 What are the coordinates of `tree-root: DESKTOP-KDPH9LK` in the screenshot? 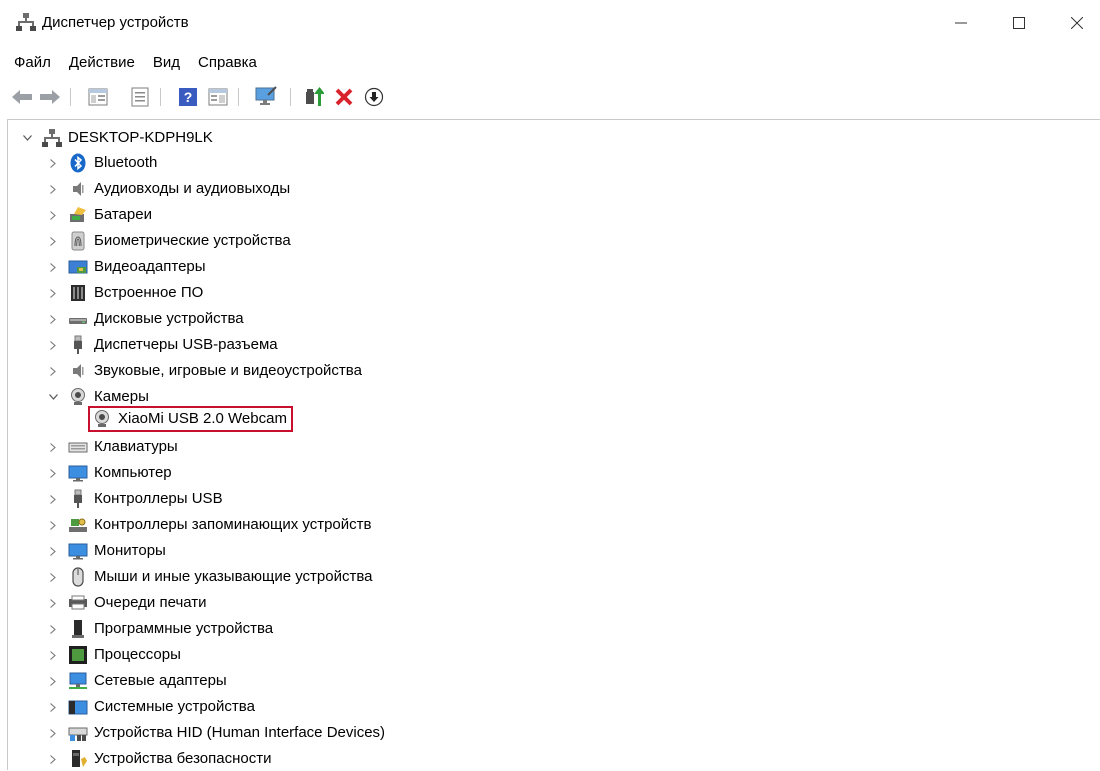 It's located at (116, 138).